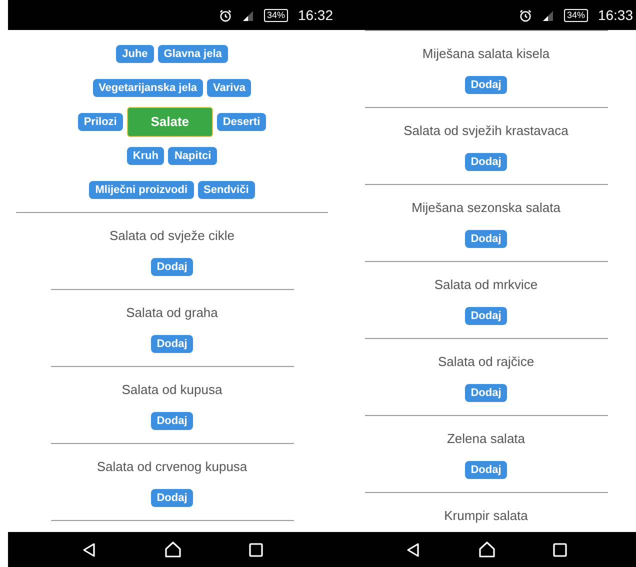  What do you see at coordinates (145, 156) in the screenshot?
I see `category-tab: Kruh` at bounding box center [145, 156].